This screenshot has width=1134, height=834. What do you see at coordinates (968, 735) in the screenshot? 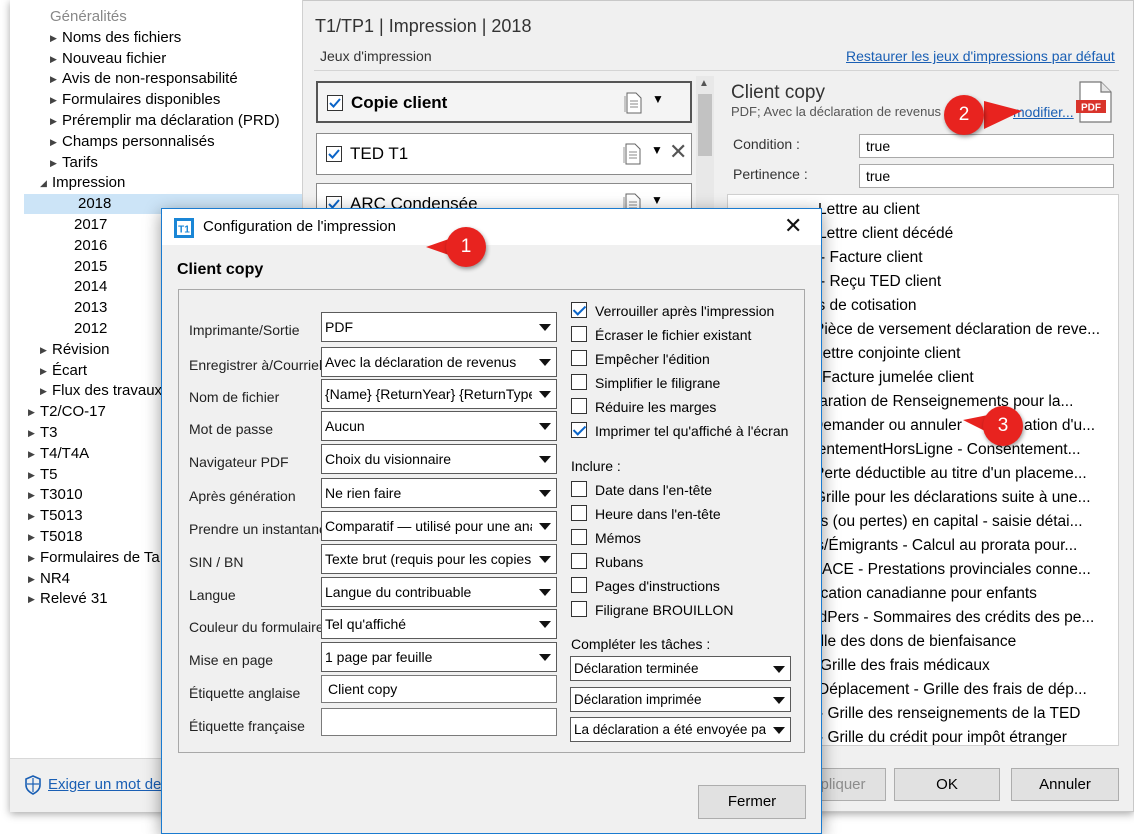
I see `report-item: - Grille du crédit pour impôt étranger` at bounding box center [968, 735].